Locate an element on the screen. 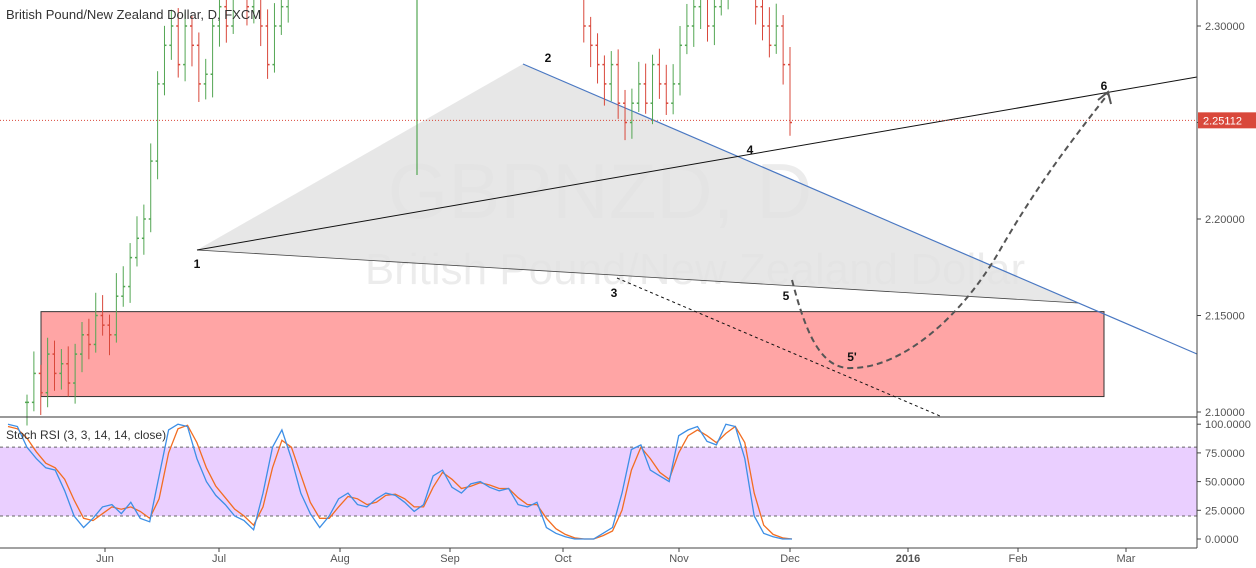 The height and width of the screenshot is (568, 1256). price-tick-label: 2.10000 is located at coordinates (1225, 413).